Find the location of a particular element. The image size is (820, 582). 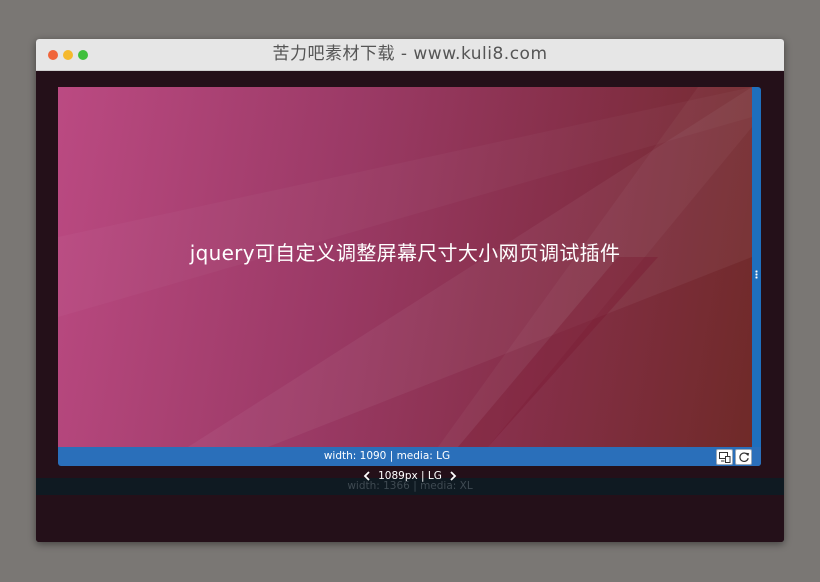

chevron-left-icon is located at coordinates (366, 476).